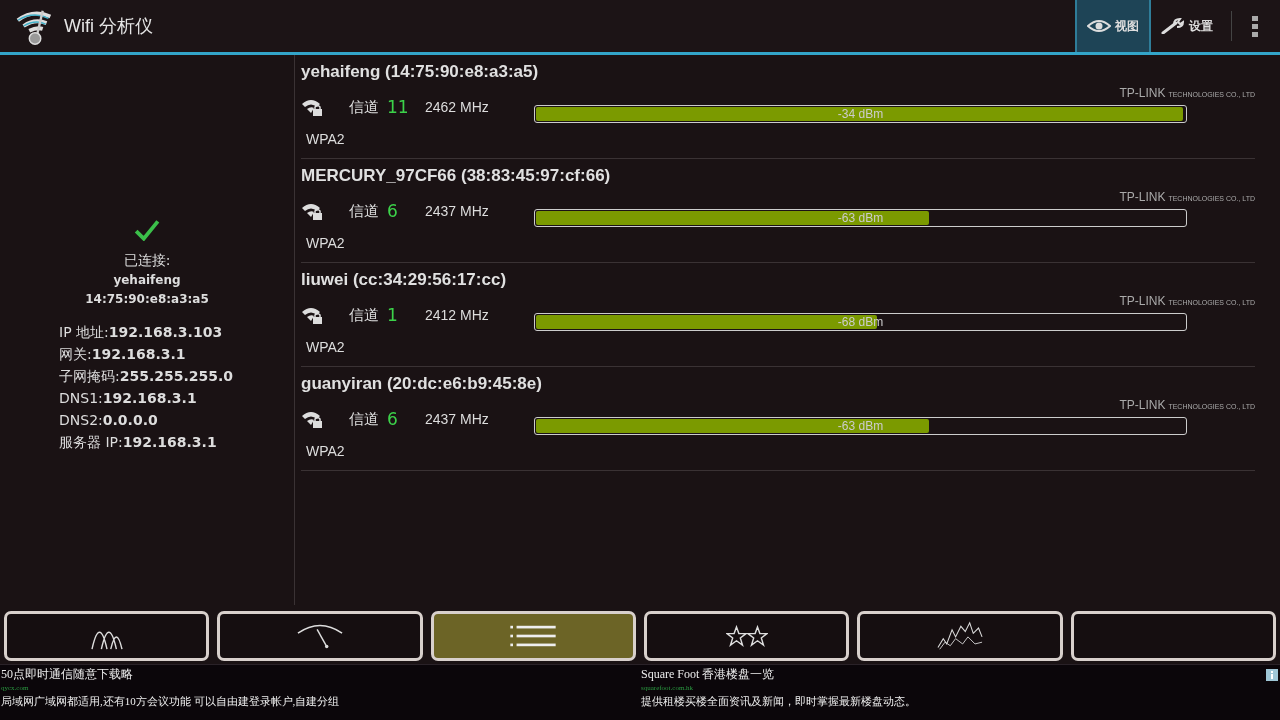 The image size is (1280, 720). What do you see at coordinates (147, 260) in the screenshot?
I see `connection-status: 已连接:` at bounding box center [147, 260].